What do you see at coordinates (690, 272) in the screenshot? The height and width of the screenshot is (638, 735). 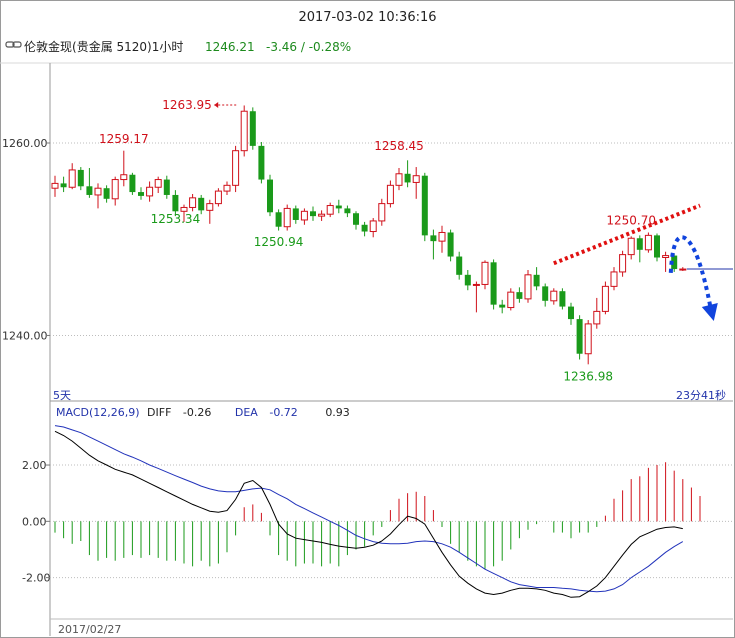 I see `forecast-arrow-path` at bounding box center [690, 272].